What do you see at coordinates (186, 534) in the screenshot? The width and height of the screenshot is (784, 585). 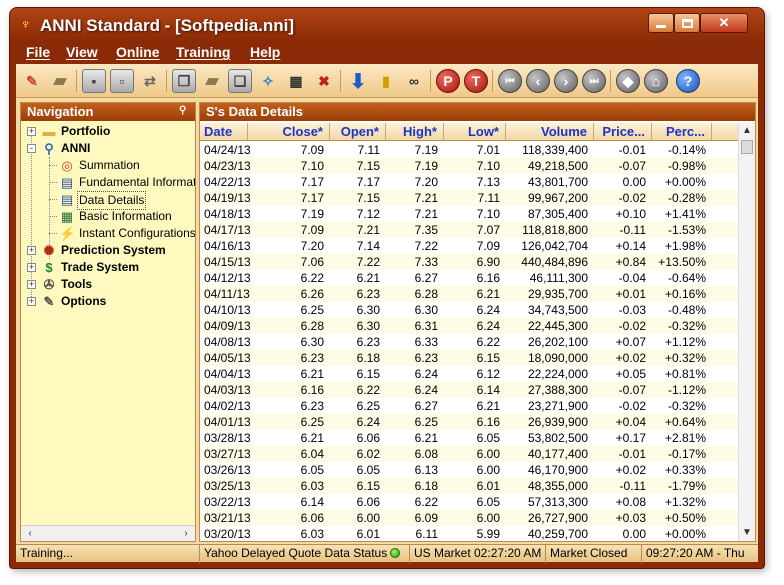 I see `scroll-right-icon: ›` at bounding box center [186, 534].